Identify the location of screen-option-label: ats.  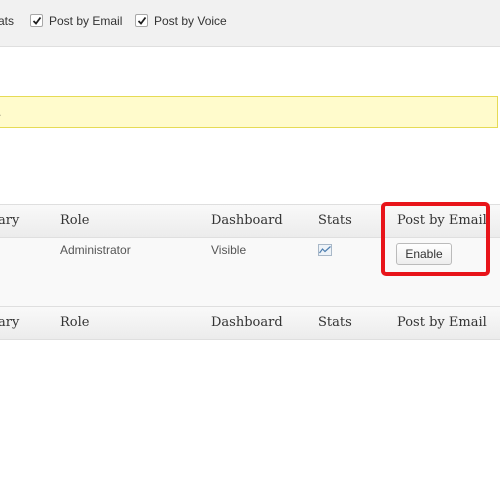
(7, 21).